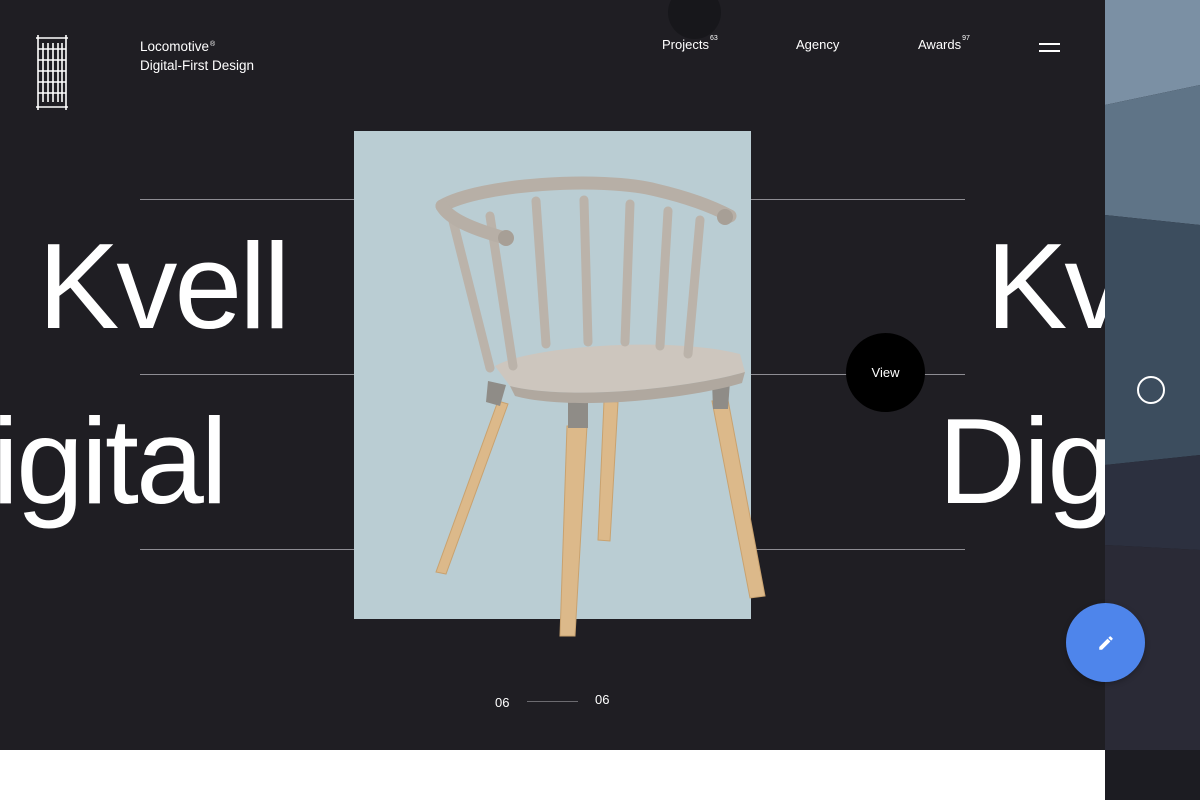  What do you see at coordinates (944, 43) in the screenshot?
I see `nav-awards: Awards97` at bounding box center [944, 43].